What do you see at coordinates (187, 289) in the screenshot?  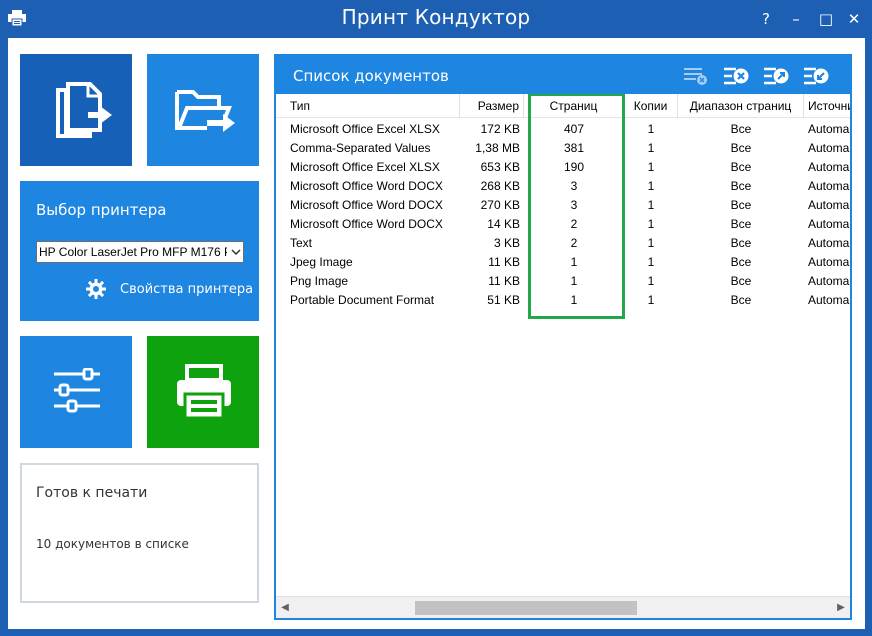 I see `printer-properties-label: Свойства принтера` at bounding box center [187, 289].